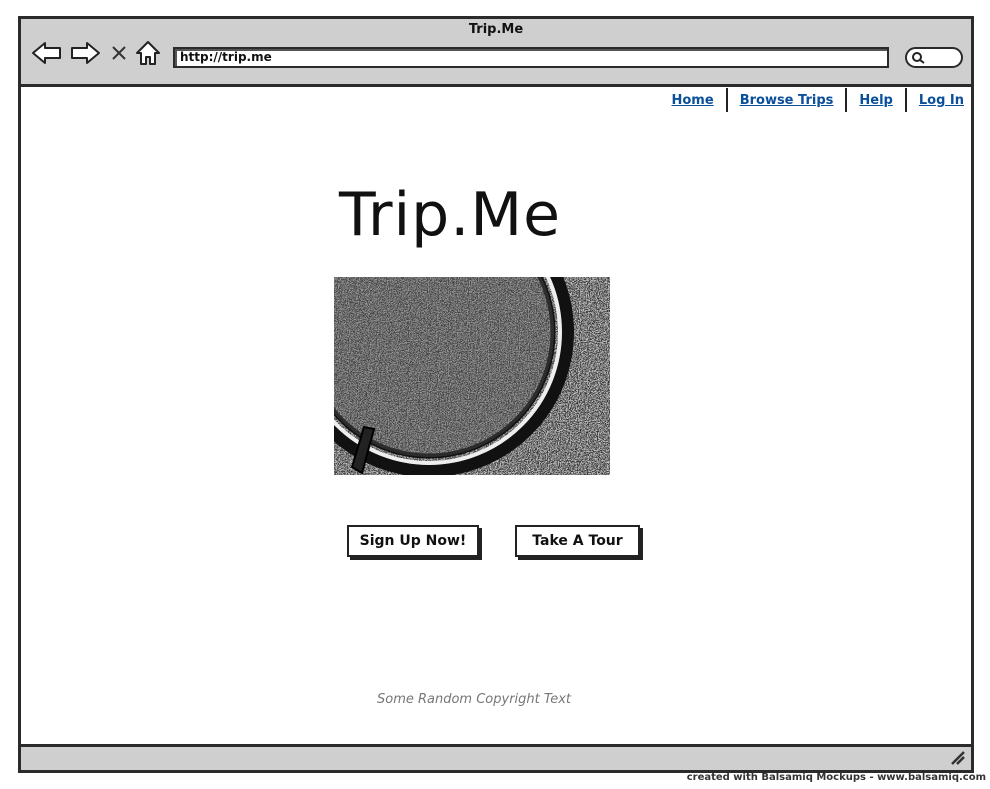  I want to click on browser-status-bar, so click(496, 757).